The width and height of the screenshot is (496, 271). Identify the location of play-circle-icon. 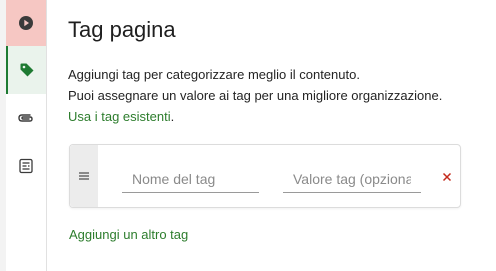
(26, 23).